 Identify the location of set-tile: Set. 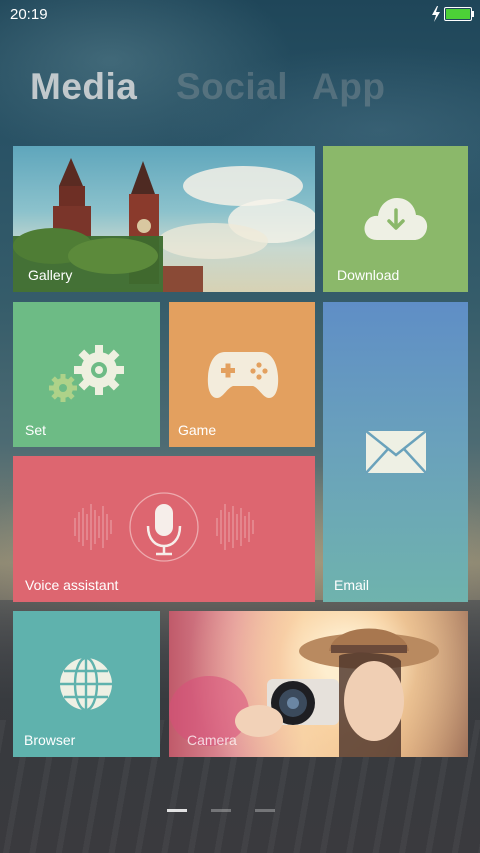
(86, 374).